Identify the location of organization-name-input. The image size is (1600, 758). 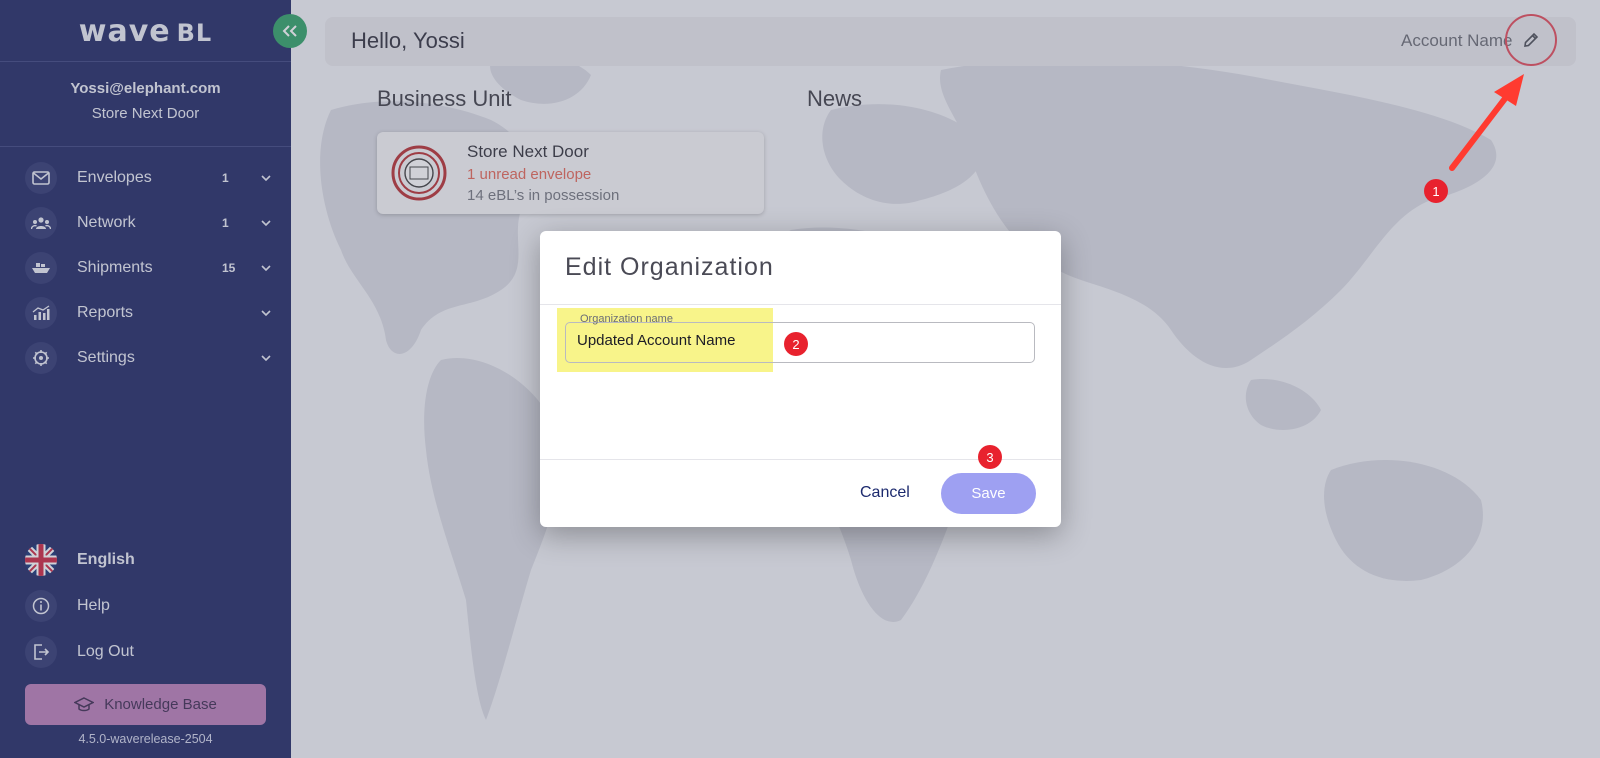
(677, 340).